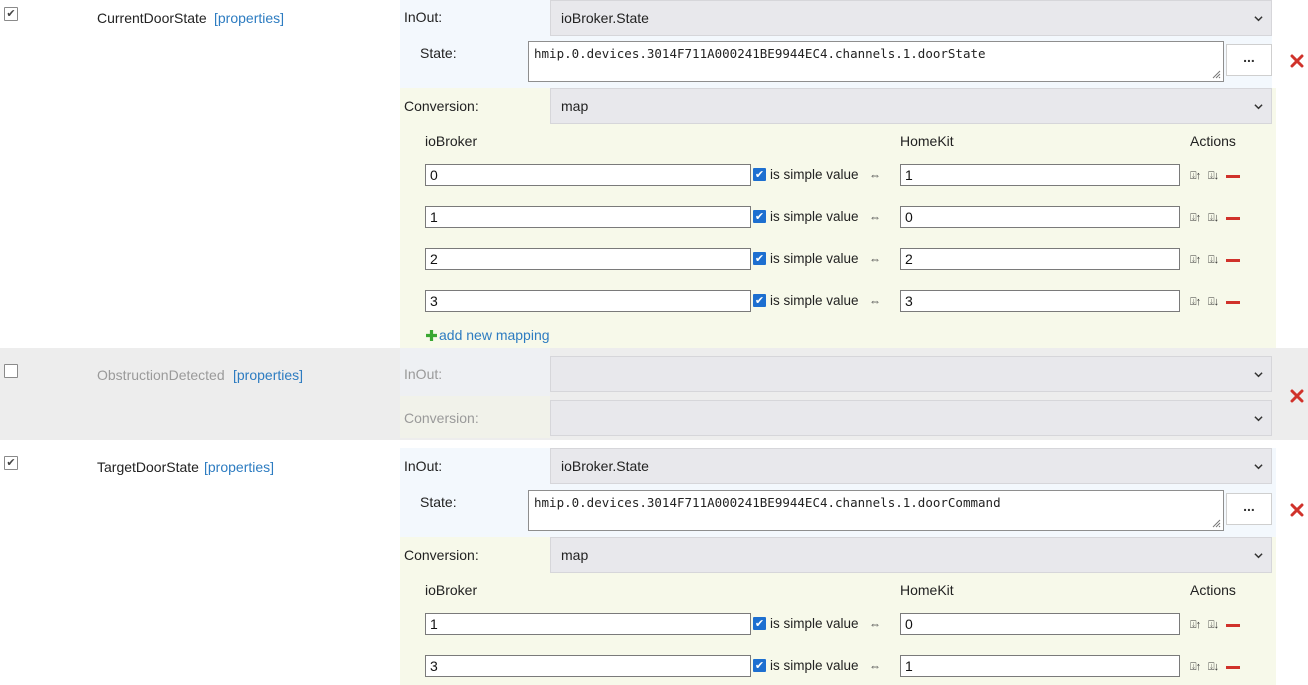 The image size is (1308, 685). What do you see at coordinates (1040, 301) in the screenshot?
I see `homekit-value-input: 3` at bounding box center [1040, 301].